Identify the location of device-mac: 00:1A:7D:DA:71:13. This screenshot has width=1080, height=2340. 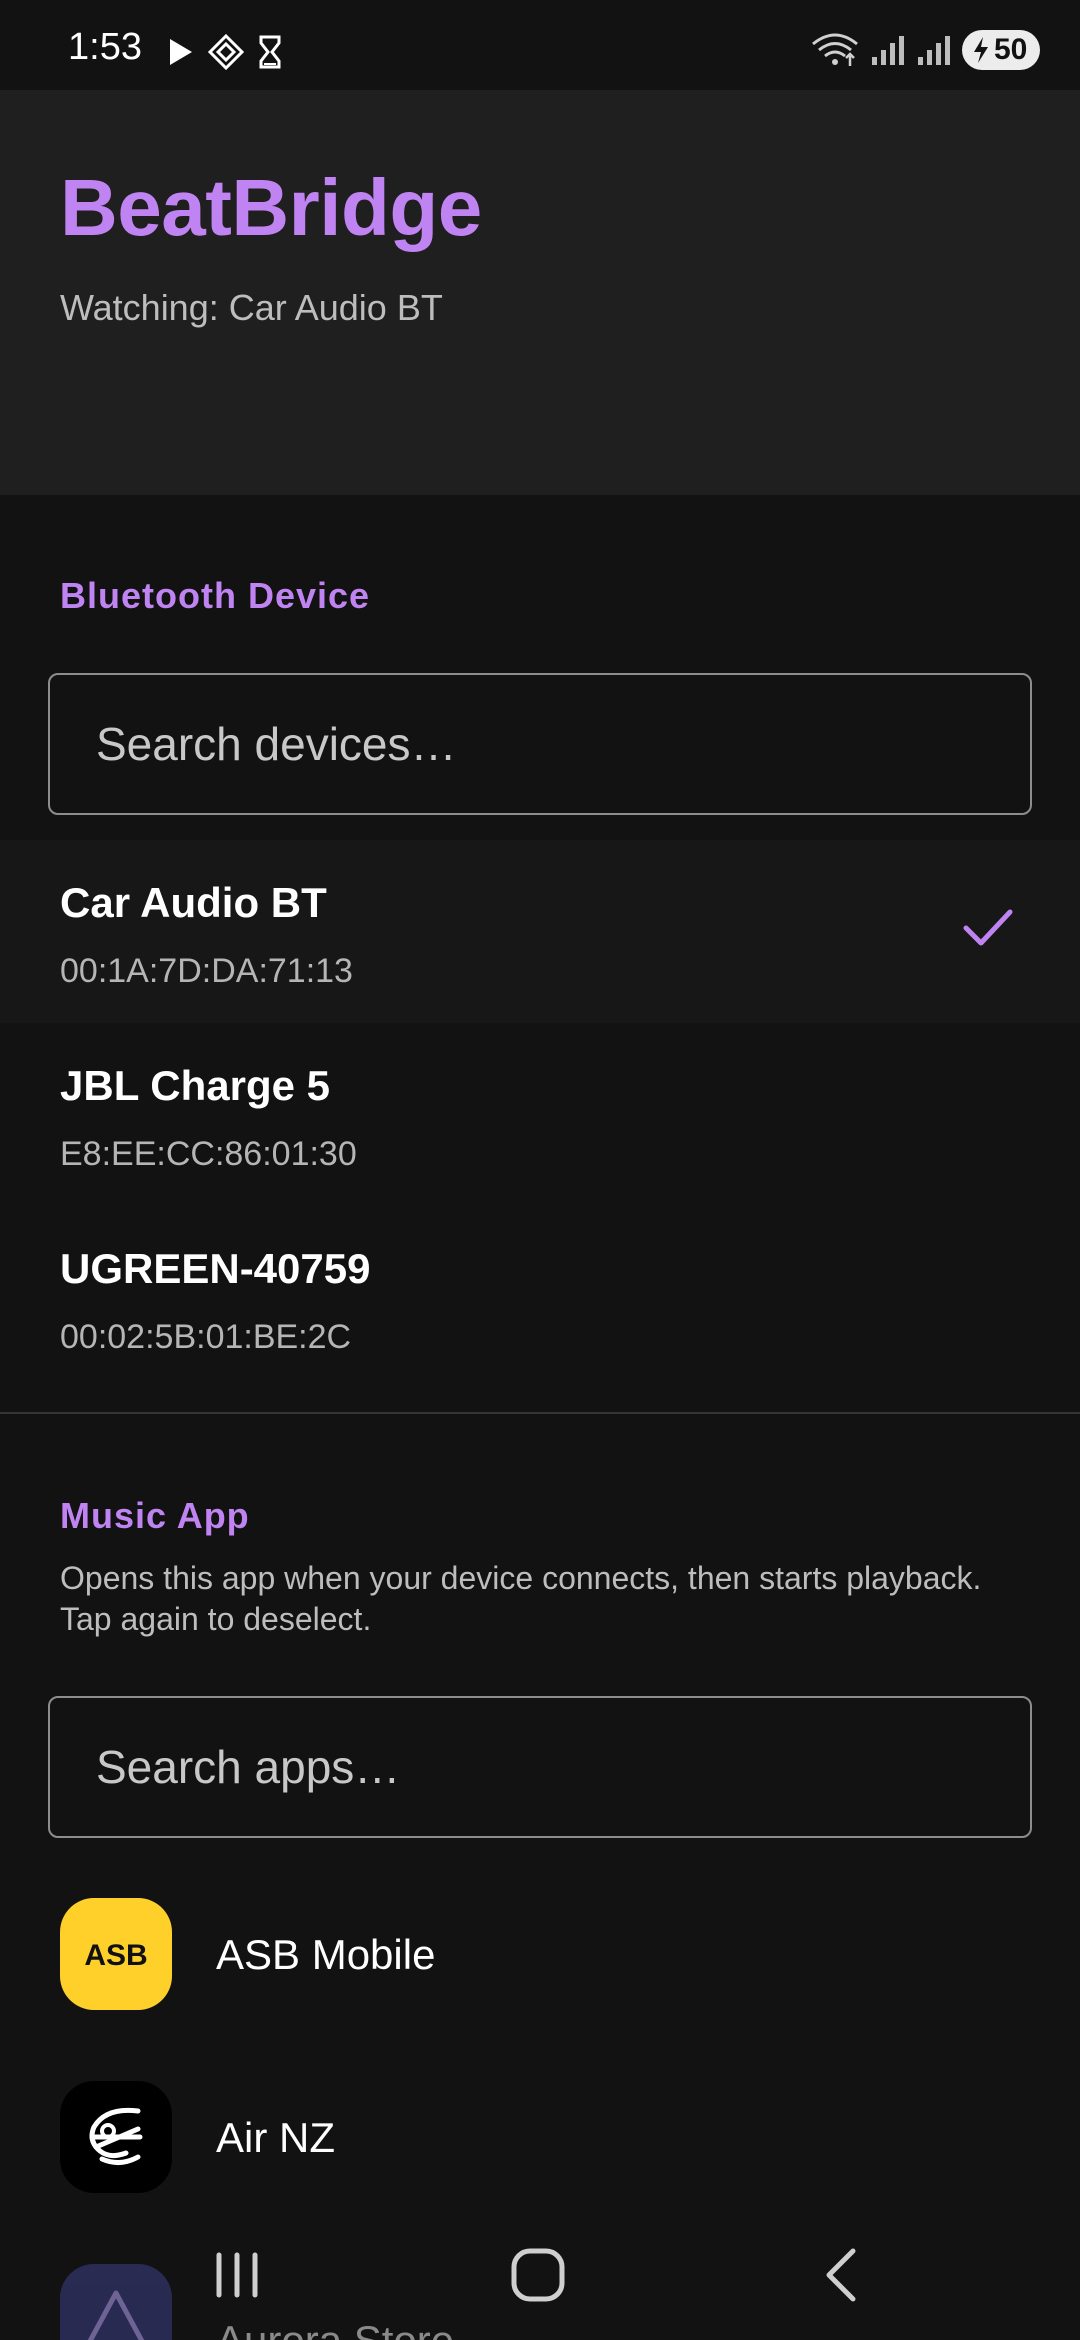
(206, 971).